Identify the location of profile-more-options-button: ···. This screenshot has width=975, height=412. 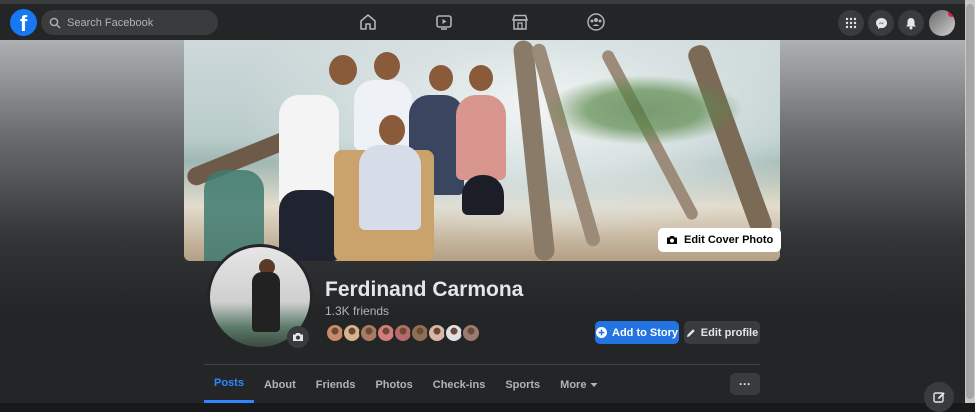
(745, 384).